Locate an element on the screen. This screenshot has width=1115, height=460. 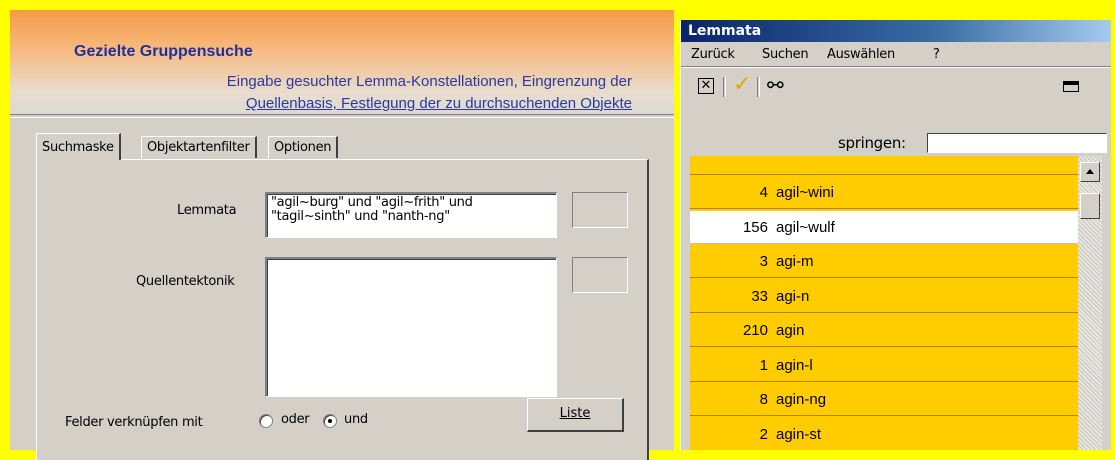
springen-label: springen: is located at coordinates (872, 143).